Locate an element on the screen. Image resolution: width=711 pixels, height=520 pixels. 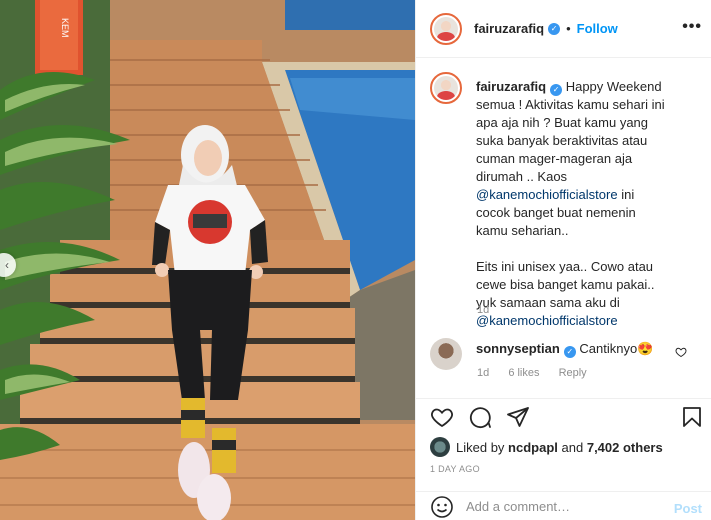
more-options-icon: ••• is located at coordinates (692, 27).